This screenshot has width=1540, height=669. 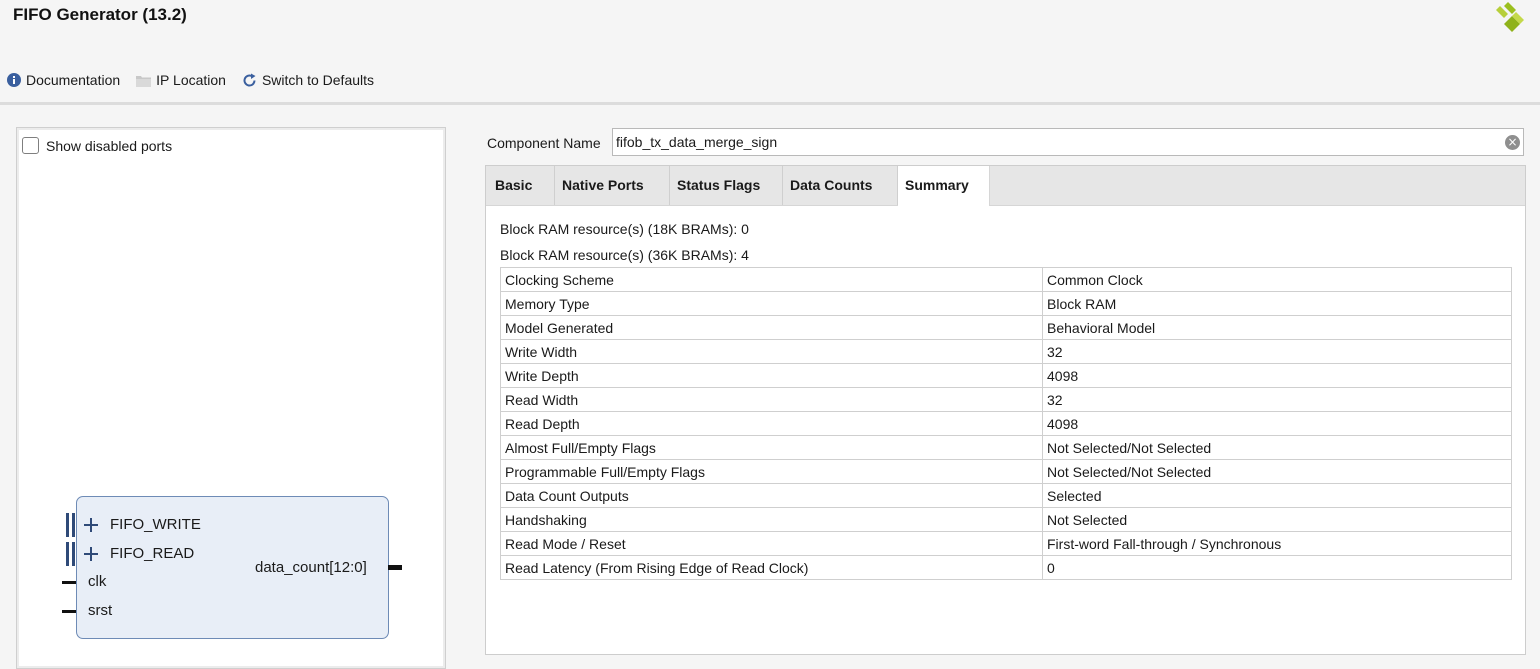 What do you see at coordinates (771, 495) in the screenshot?
I see `summary-key: Data Count Outputs` at bounding box center [771, 495].